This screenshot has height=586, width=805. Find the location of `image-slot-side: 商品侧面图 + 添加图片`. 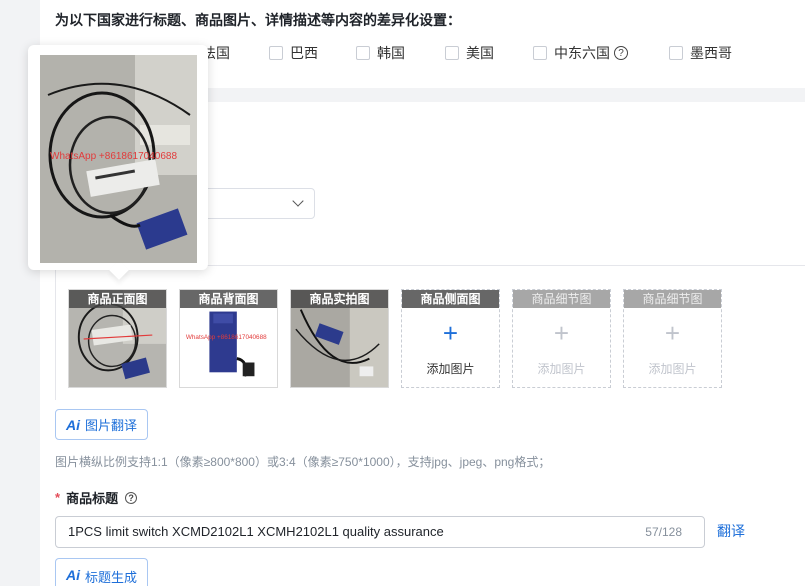

image-slot-side: 商品侧面图 + 添加图片 is located at coordinates (450, 338).